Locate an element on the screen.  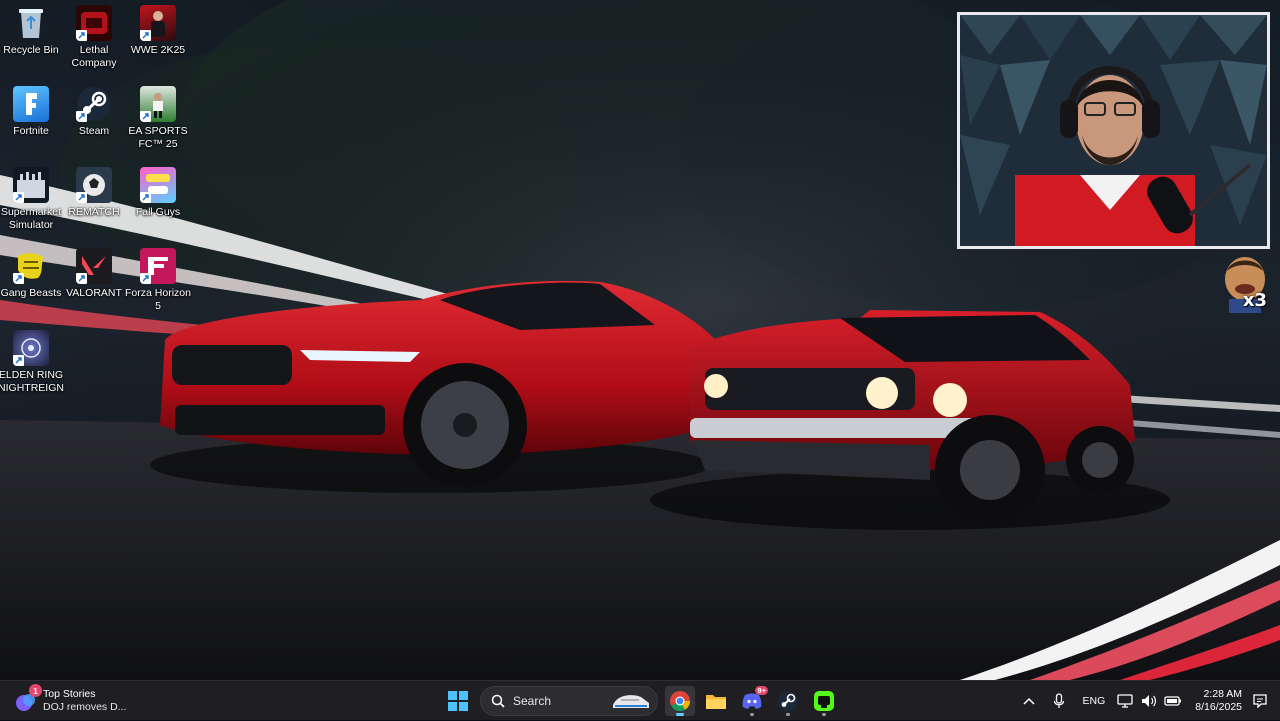
microphone-button is located at coordinates (1059, 701).